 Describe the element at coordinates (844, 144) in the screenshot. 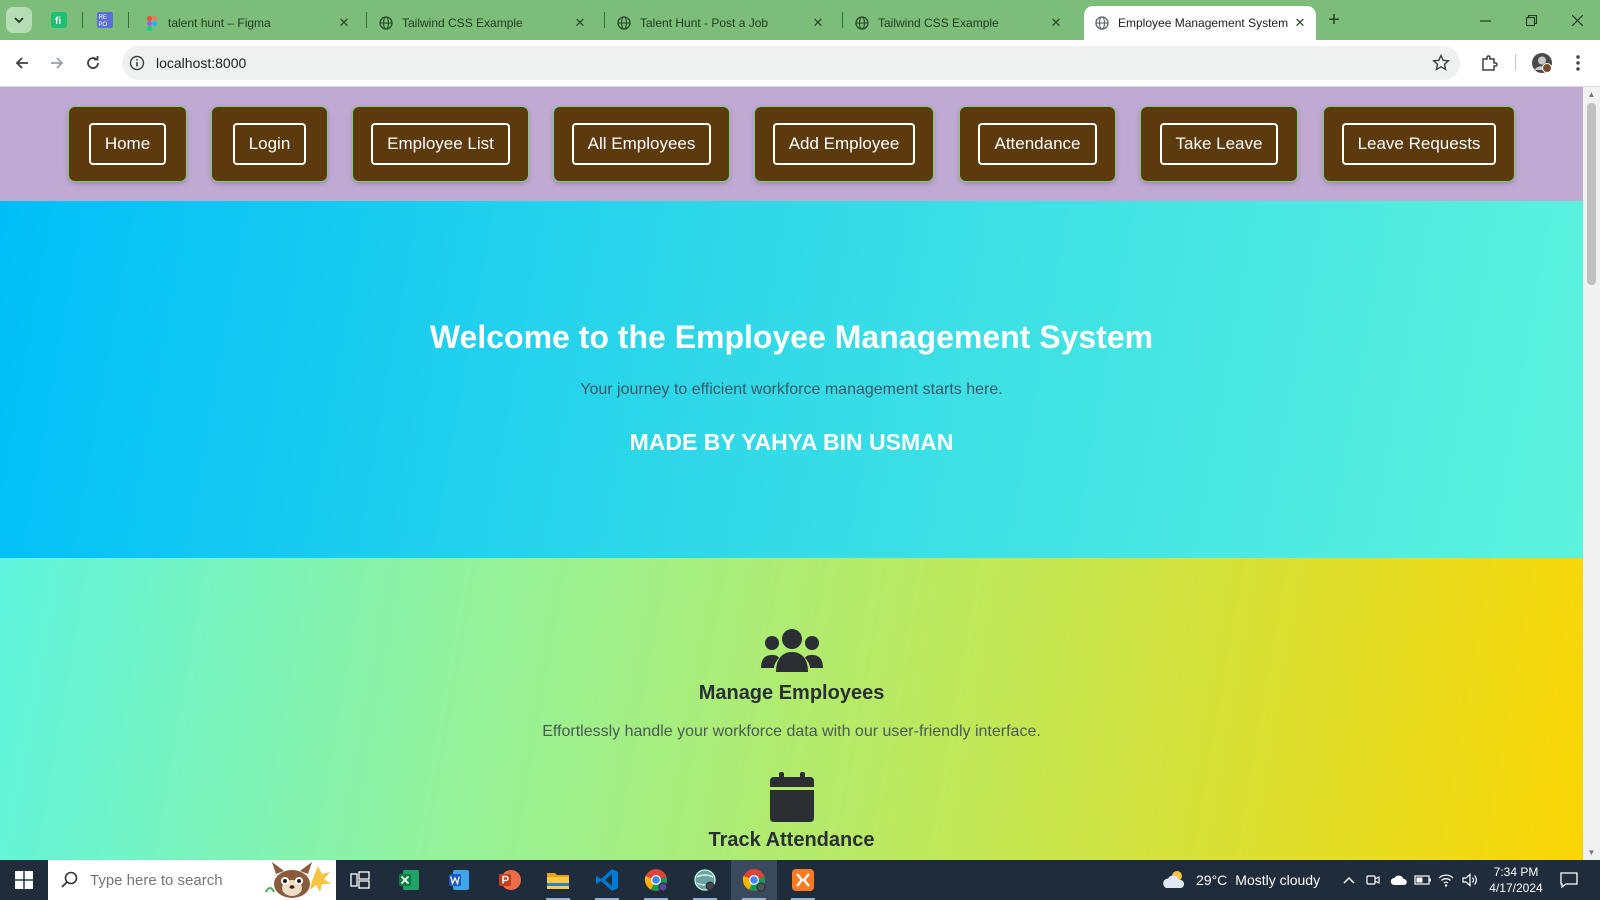

I see `nav-add-employee-button: Add Employee` at that location.